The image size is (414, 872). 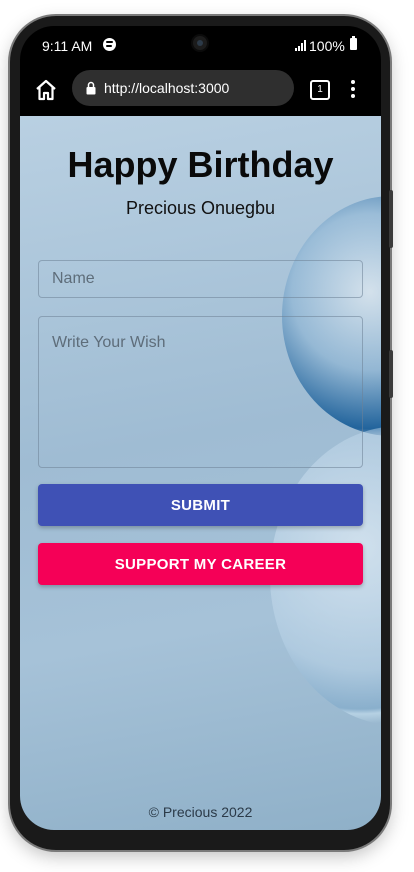 I want to click on submit-button: SUBMIT, so click(x=200, y=505).